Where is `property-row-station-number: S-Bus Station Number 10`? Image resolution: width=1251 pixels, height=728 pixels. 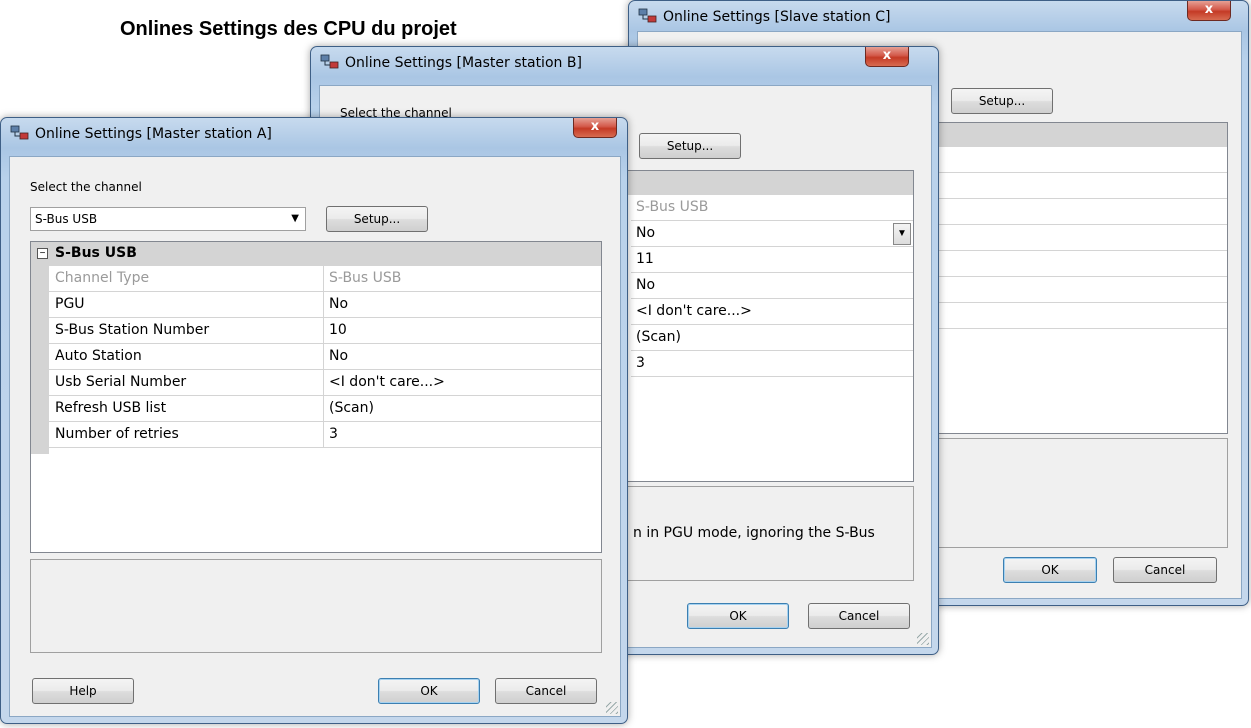 property-row-station-number: S-Bus Station Number 10 is located at coordinates (325, 331).